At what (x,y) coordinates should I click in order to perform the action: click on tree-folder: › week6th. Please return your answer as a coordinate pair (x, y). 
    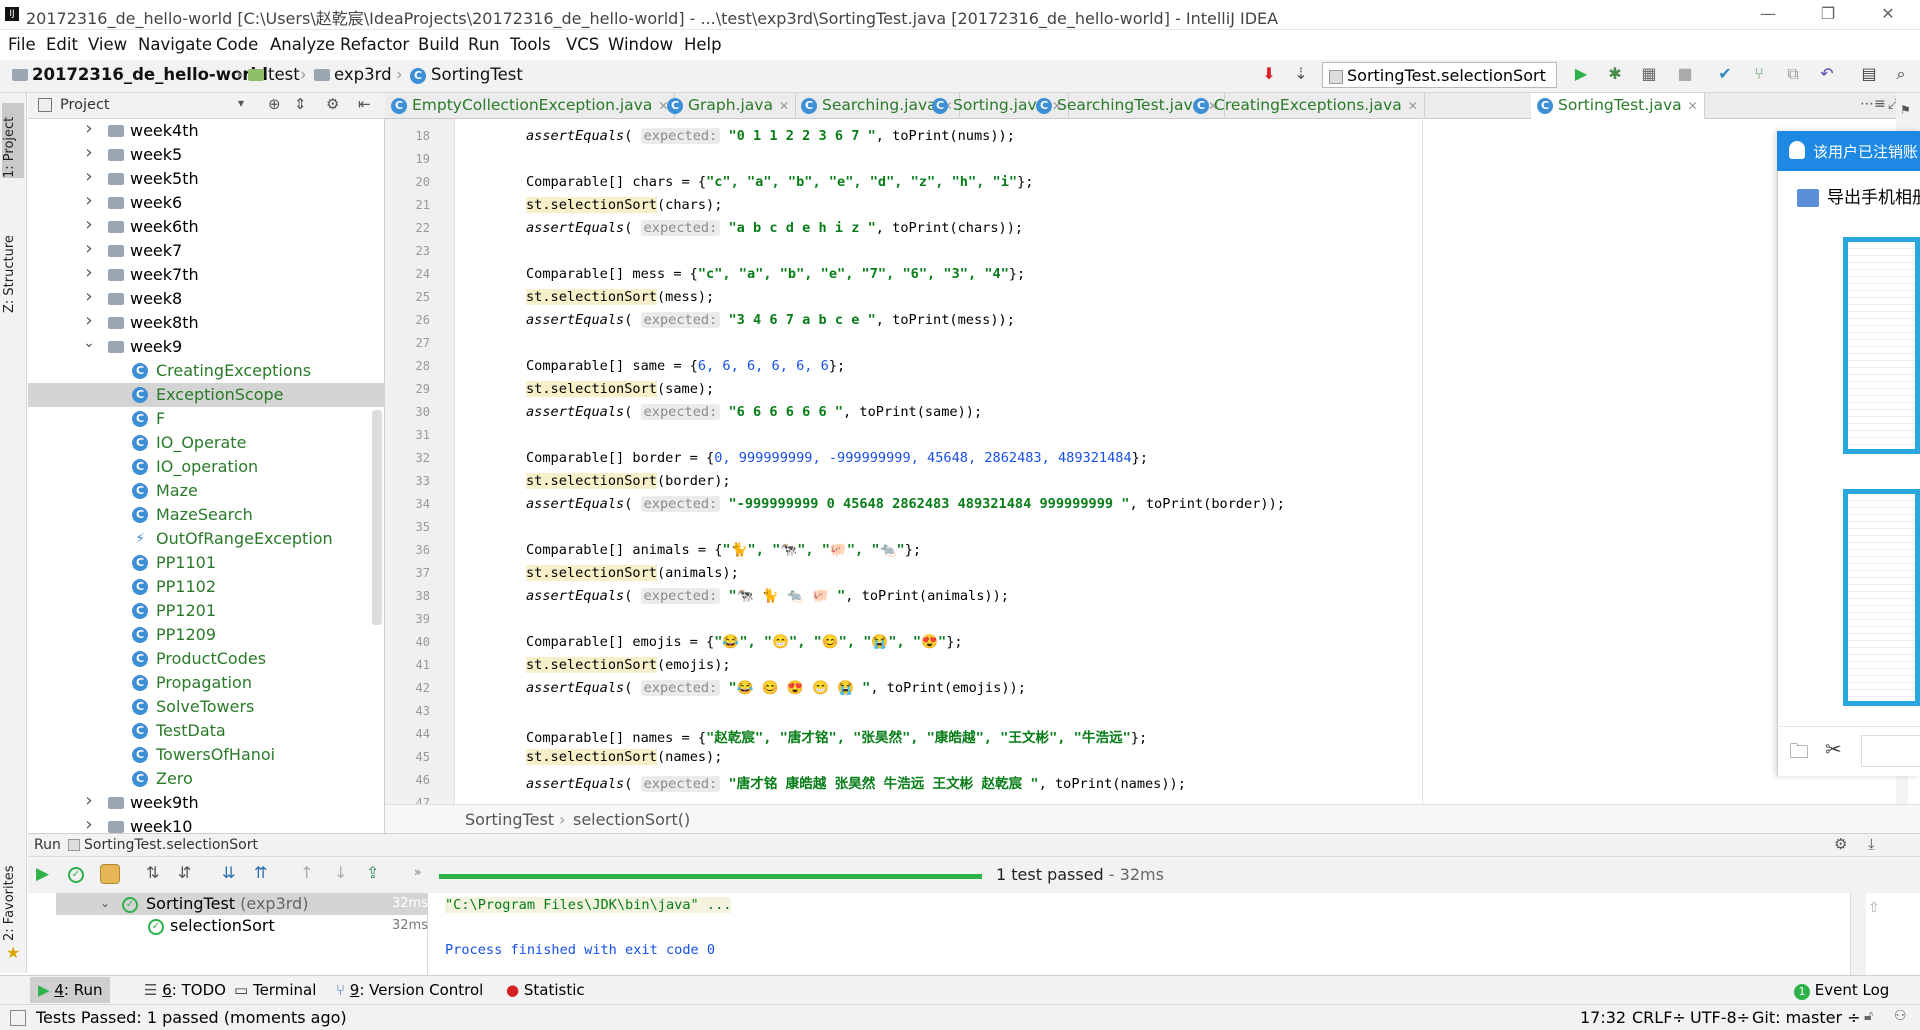
    Looking at the image, I should click on (206, 226).